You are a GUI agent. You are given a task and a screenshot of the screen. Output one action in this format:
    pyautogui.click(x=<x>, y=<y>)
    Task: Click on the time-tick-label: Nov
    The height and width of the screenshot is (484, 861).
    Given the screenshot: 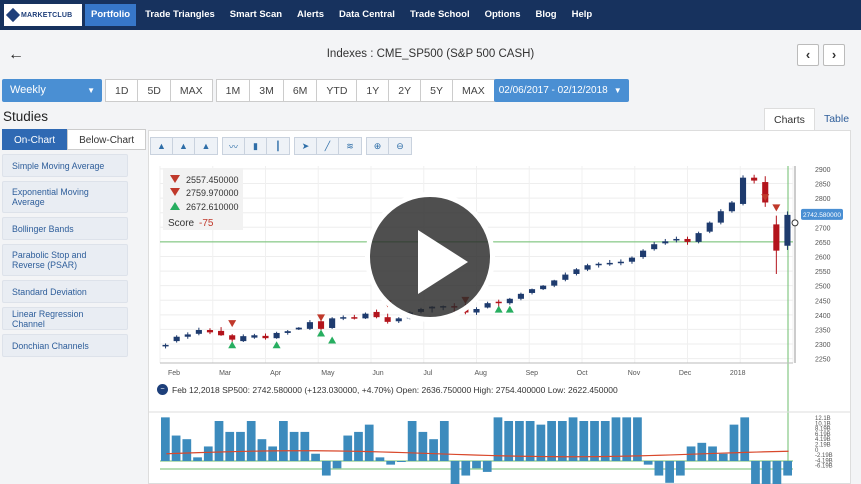 What is the action you would take?
    pyautogui.click(x=634, y=373)
    